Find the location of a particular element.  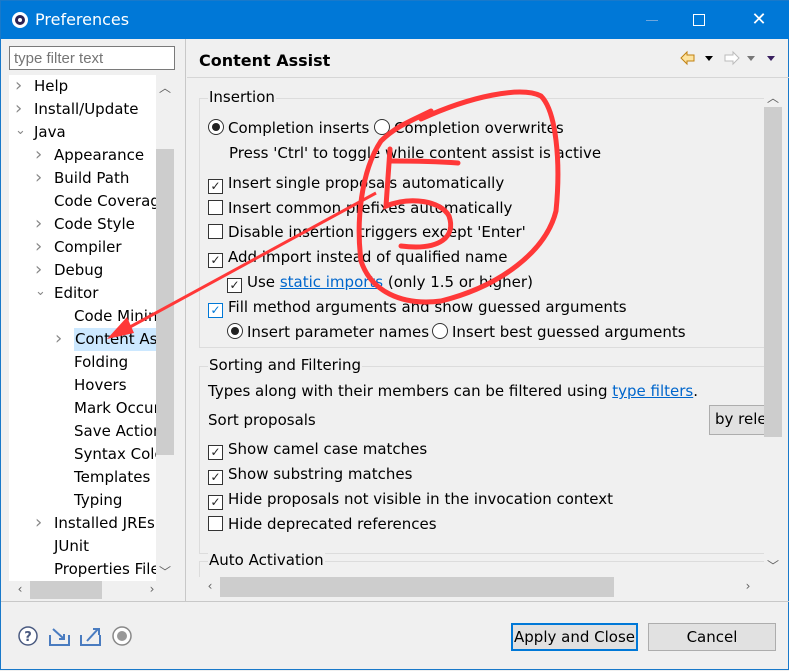

tree-item: Install/Update is located at coordinates (103, 109).